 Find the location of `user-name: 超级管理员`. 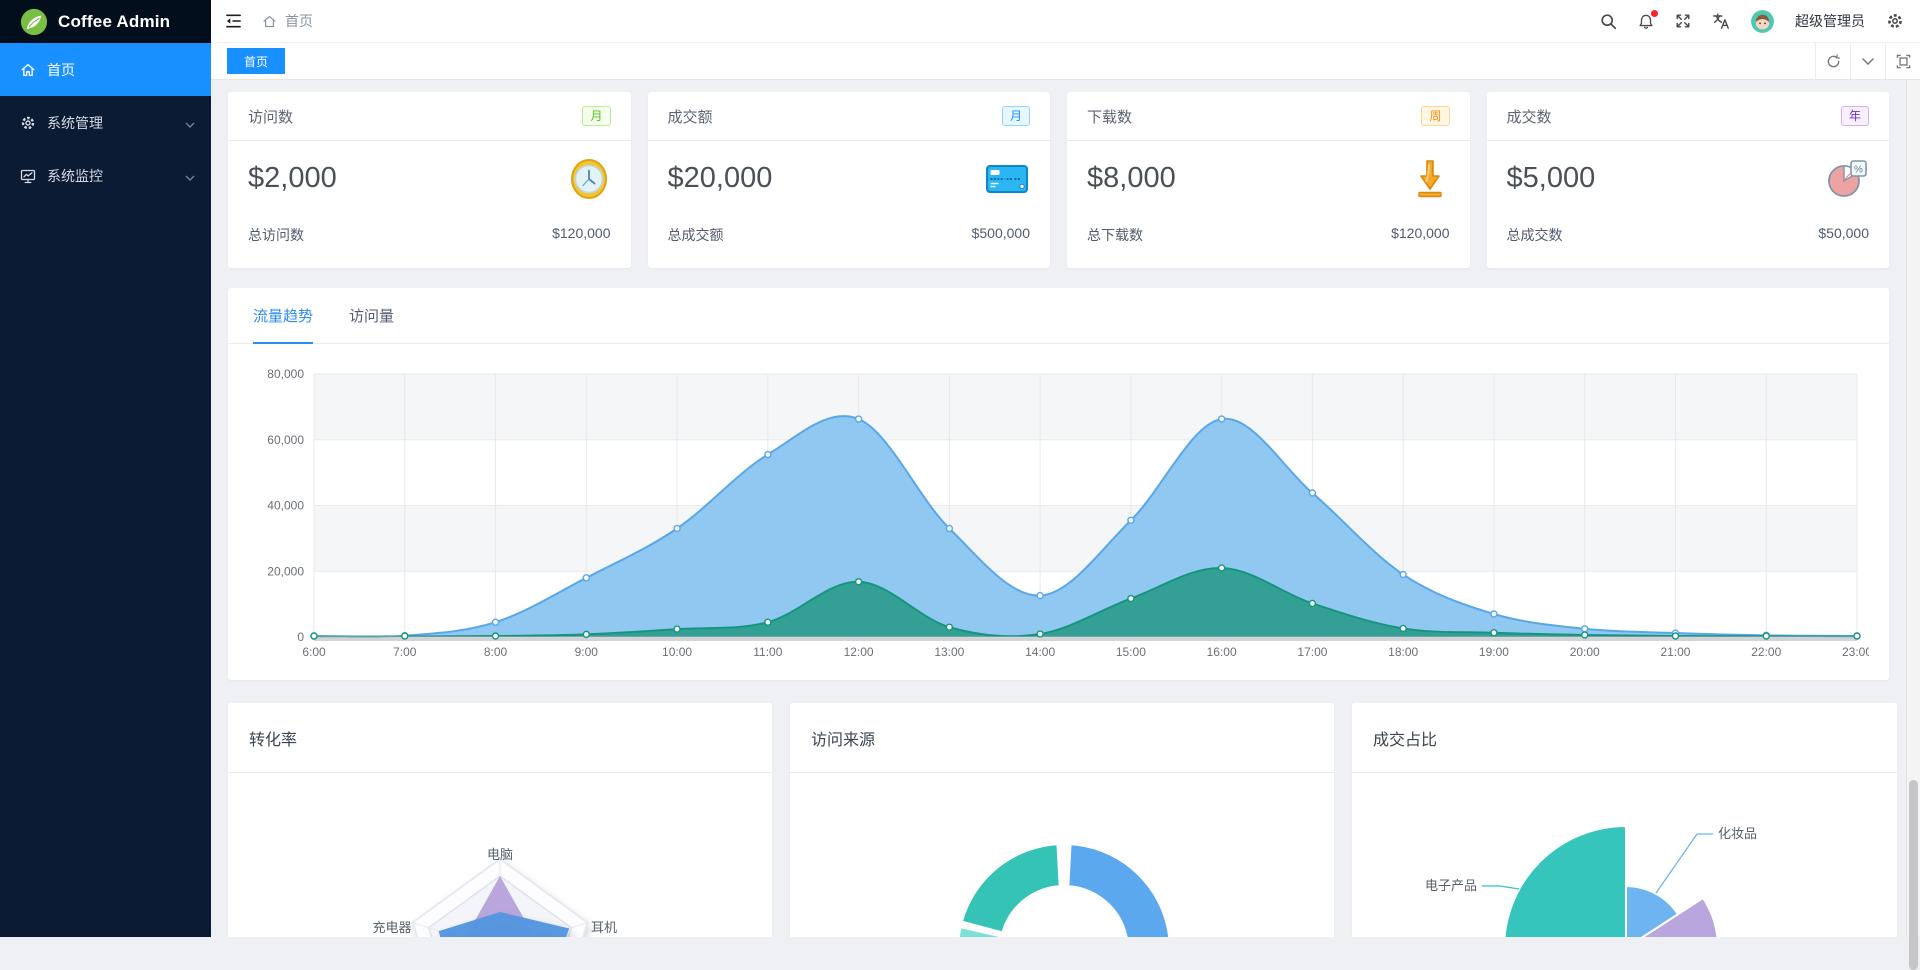

user-name: 超级管理员 is located at coordinates (1830, 21).